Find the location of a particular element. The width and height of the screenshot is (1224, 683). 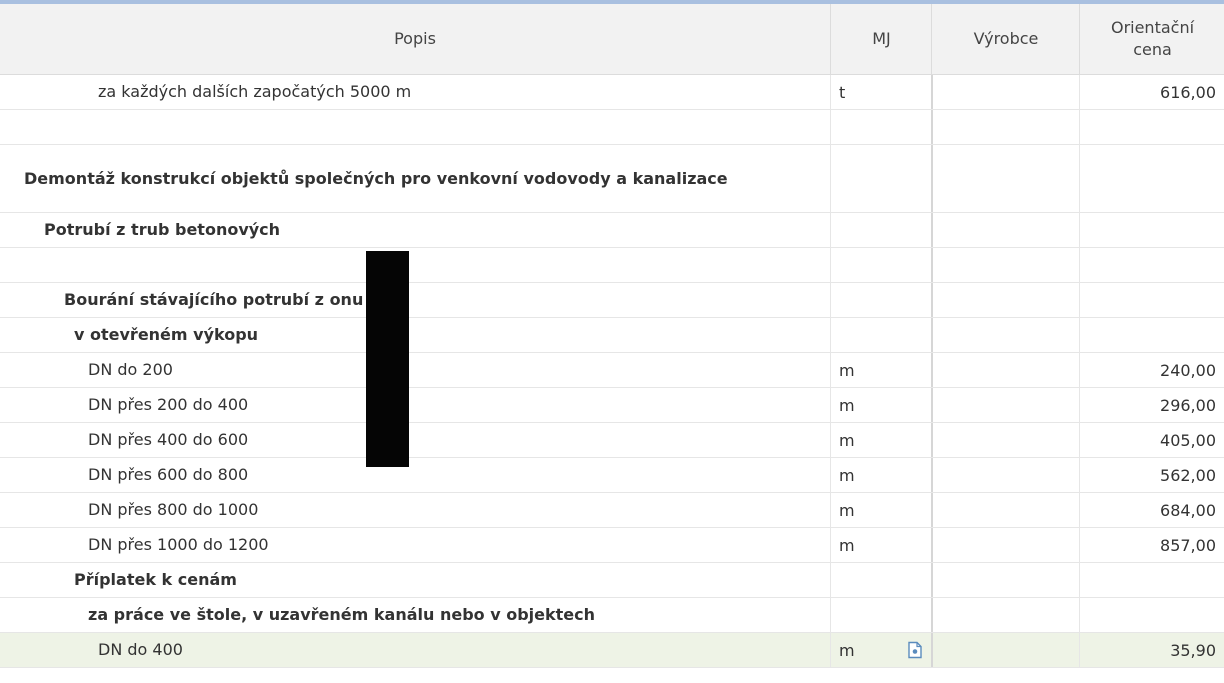

cell-popis: v otevřeném výkopu is located at coordinates (452, 335).